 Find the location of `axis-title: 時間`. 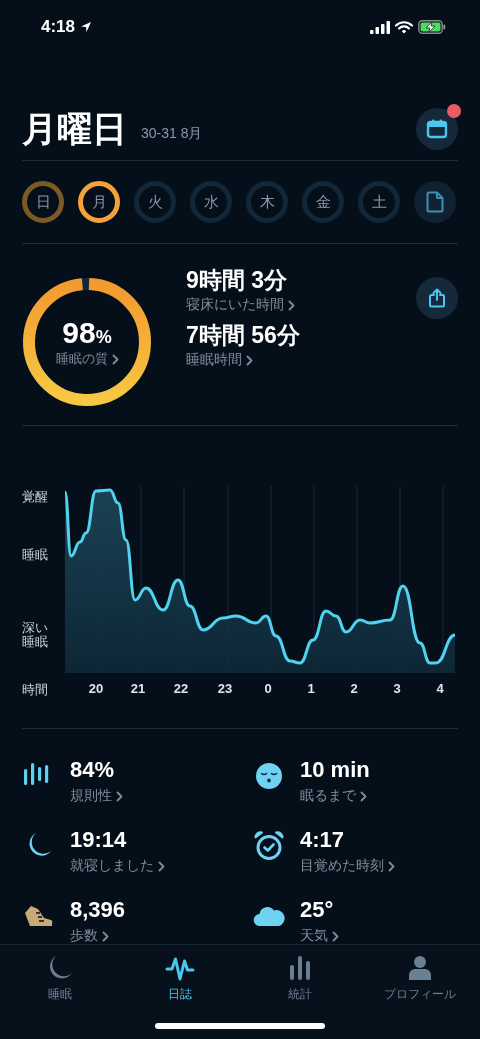

axis-title: 時間 is located at coordinates (35, 690).